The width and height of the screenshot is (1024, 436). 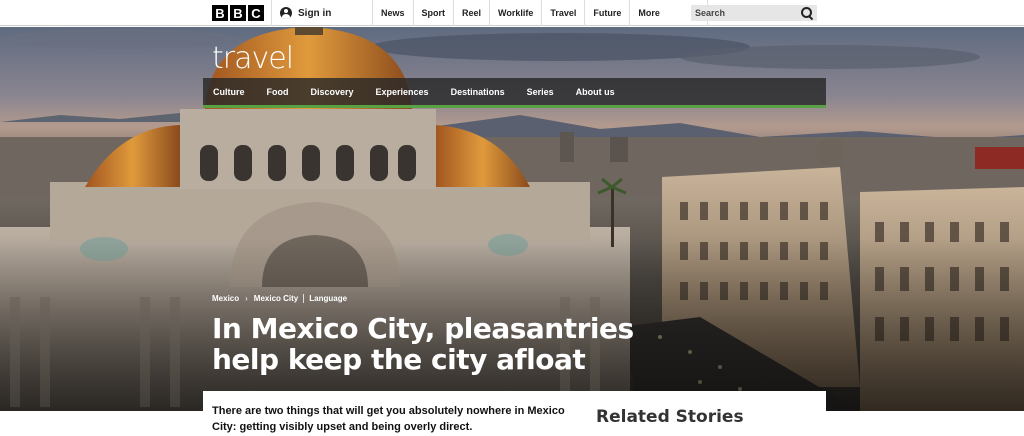 What do you see at coordinates (304, 298) in the screenshot?
I see `divider` at bounding box center [304, 298].